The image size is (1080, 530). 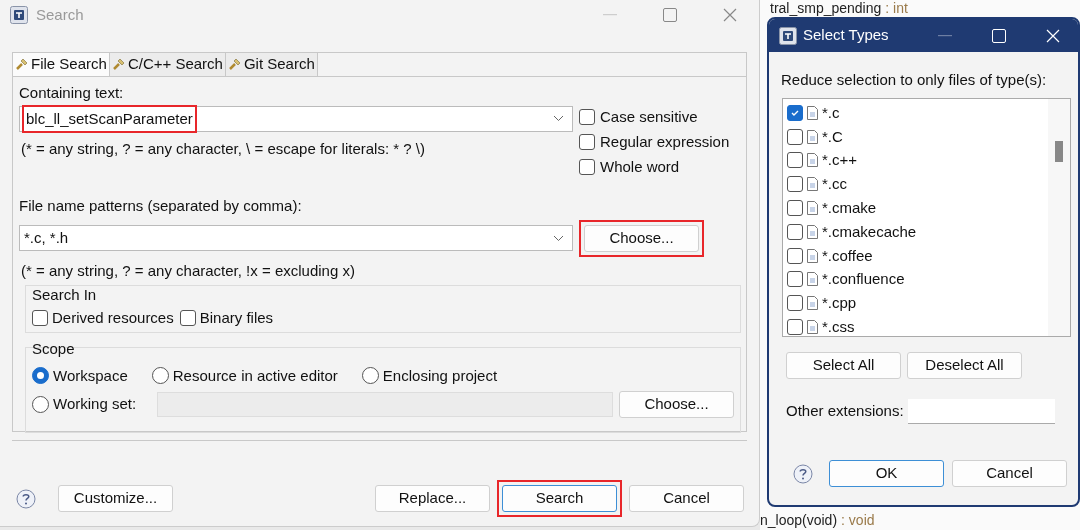 I want to click on field-label: Containing text:, so click(x=72, y=92).